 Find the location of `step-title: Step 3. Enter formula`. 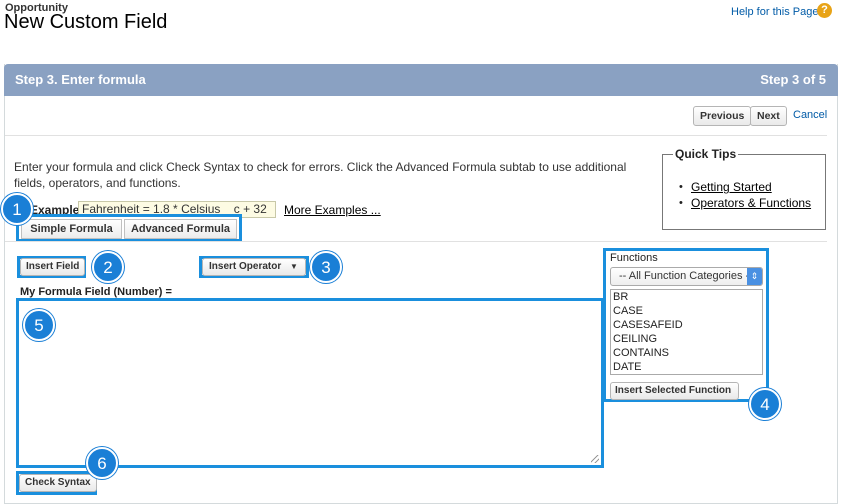

step-title: Step 3. Enter formula is located at coordinates (80, 79).